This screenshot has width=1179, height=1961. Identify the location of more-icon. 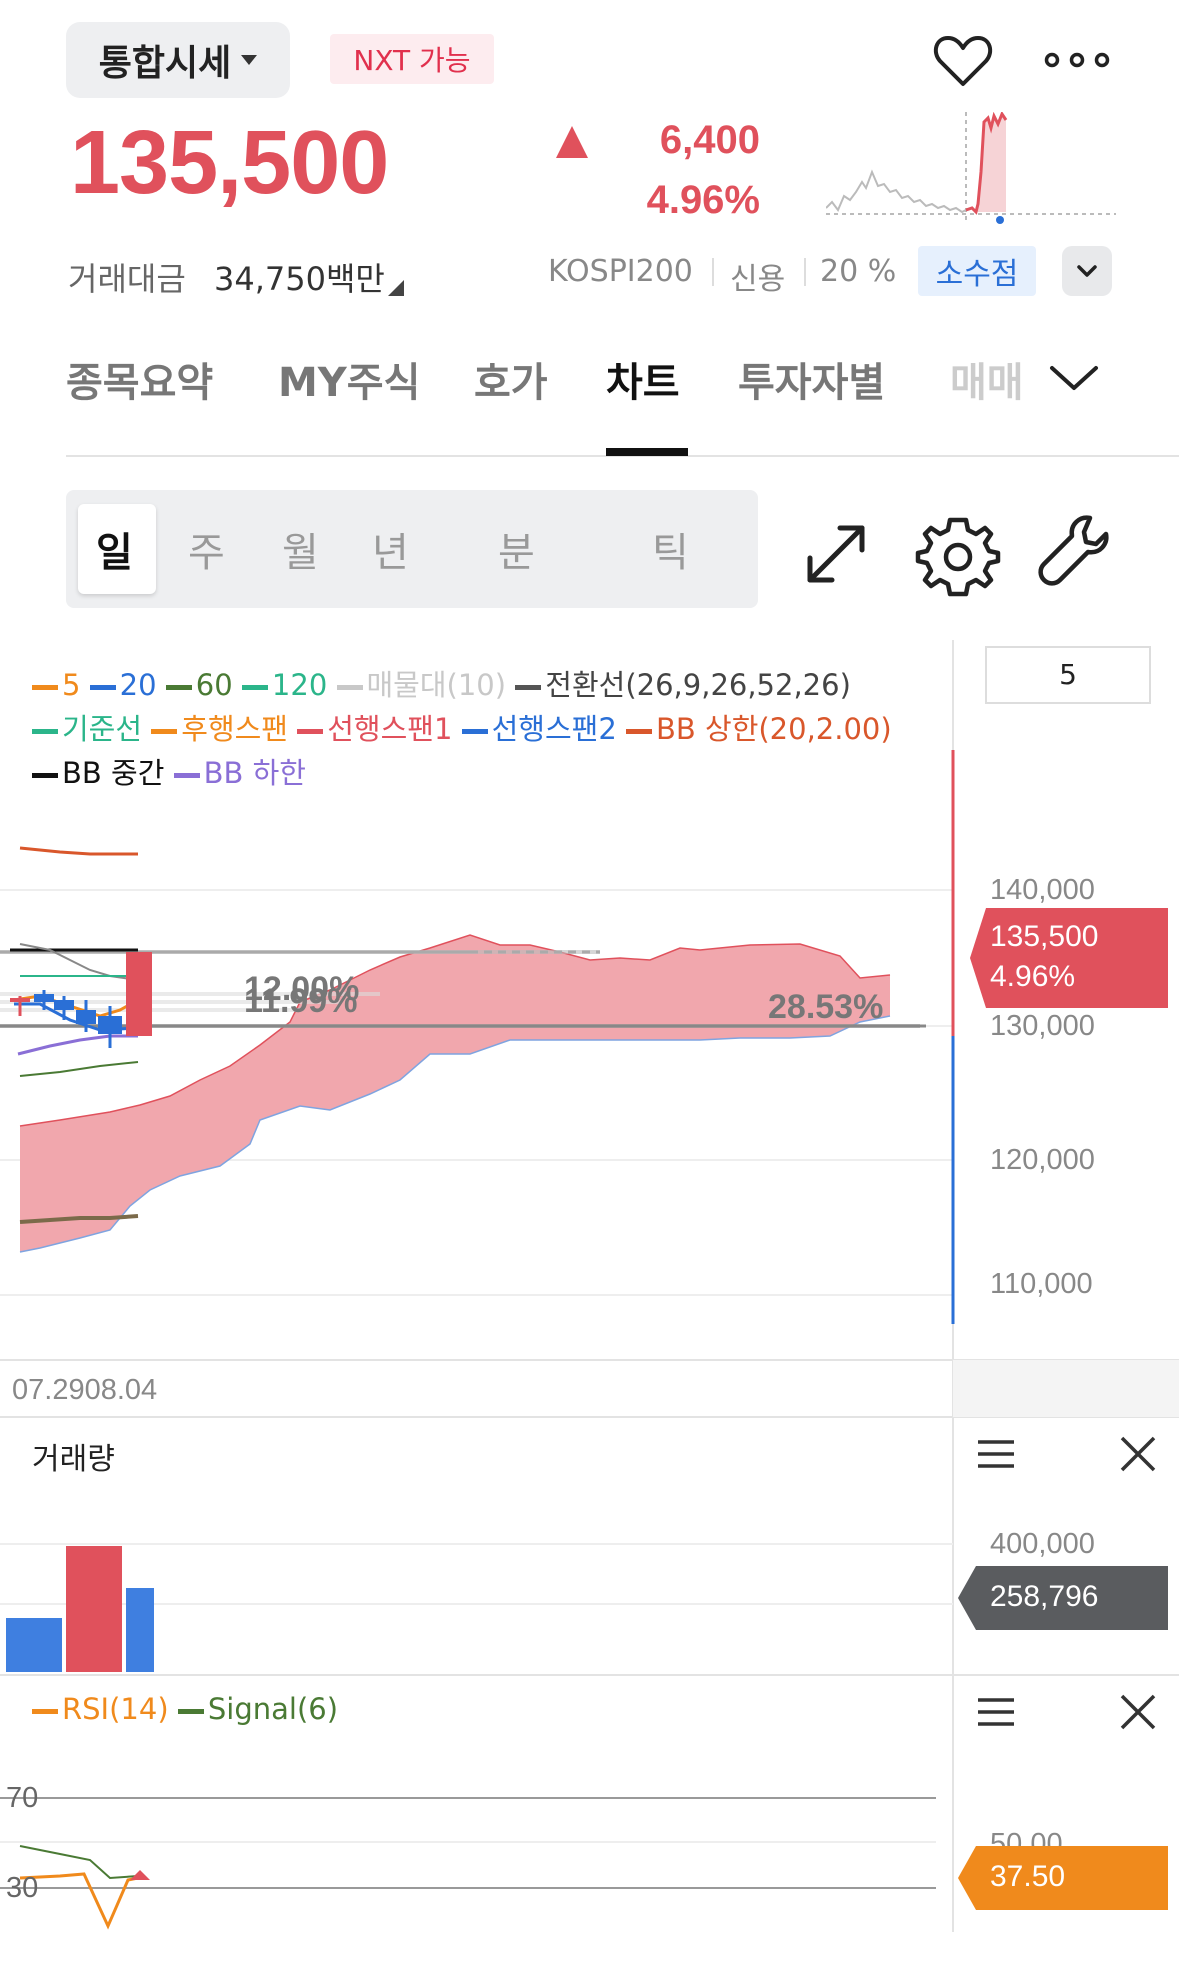
(1077, 60).